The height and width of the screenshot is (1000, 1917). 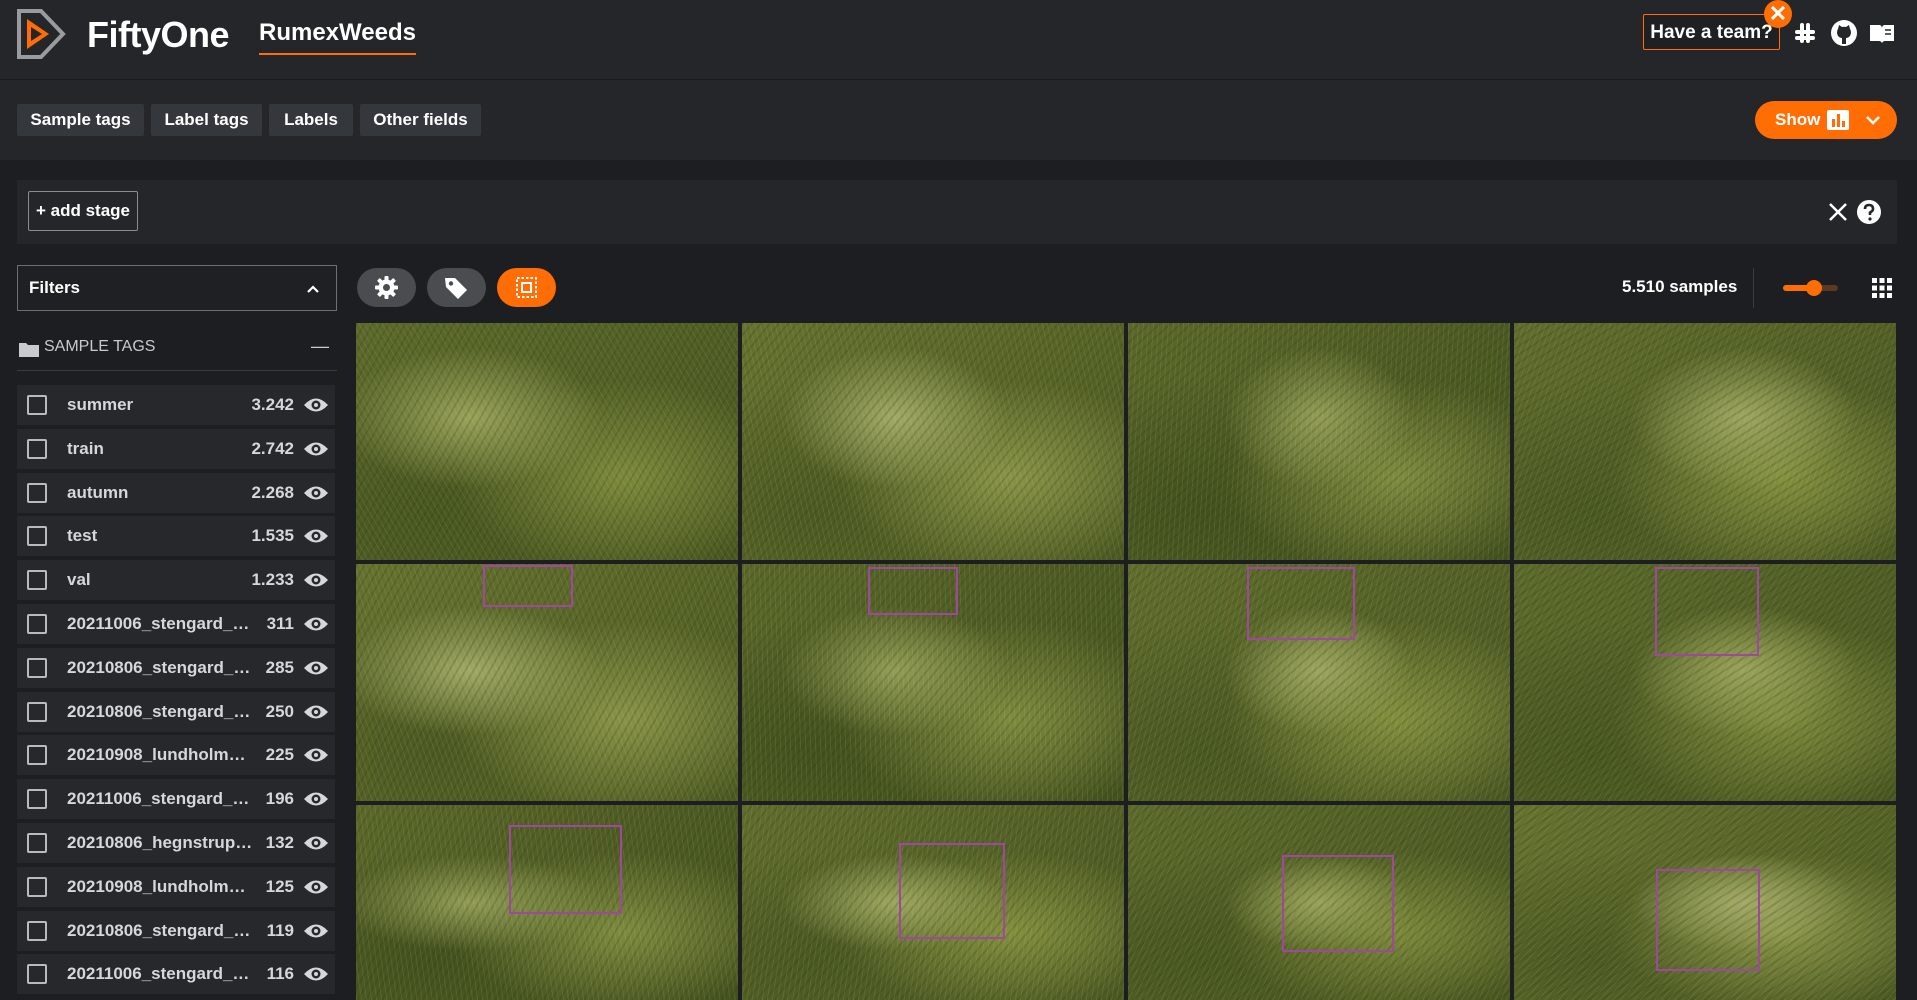 What do you see at coordinates (176, 668) in the screenshot?
I see `sample-tag-row: 20210806_stengard_… 285` at bounding box center [176, 668].